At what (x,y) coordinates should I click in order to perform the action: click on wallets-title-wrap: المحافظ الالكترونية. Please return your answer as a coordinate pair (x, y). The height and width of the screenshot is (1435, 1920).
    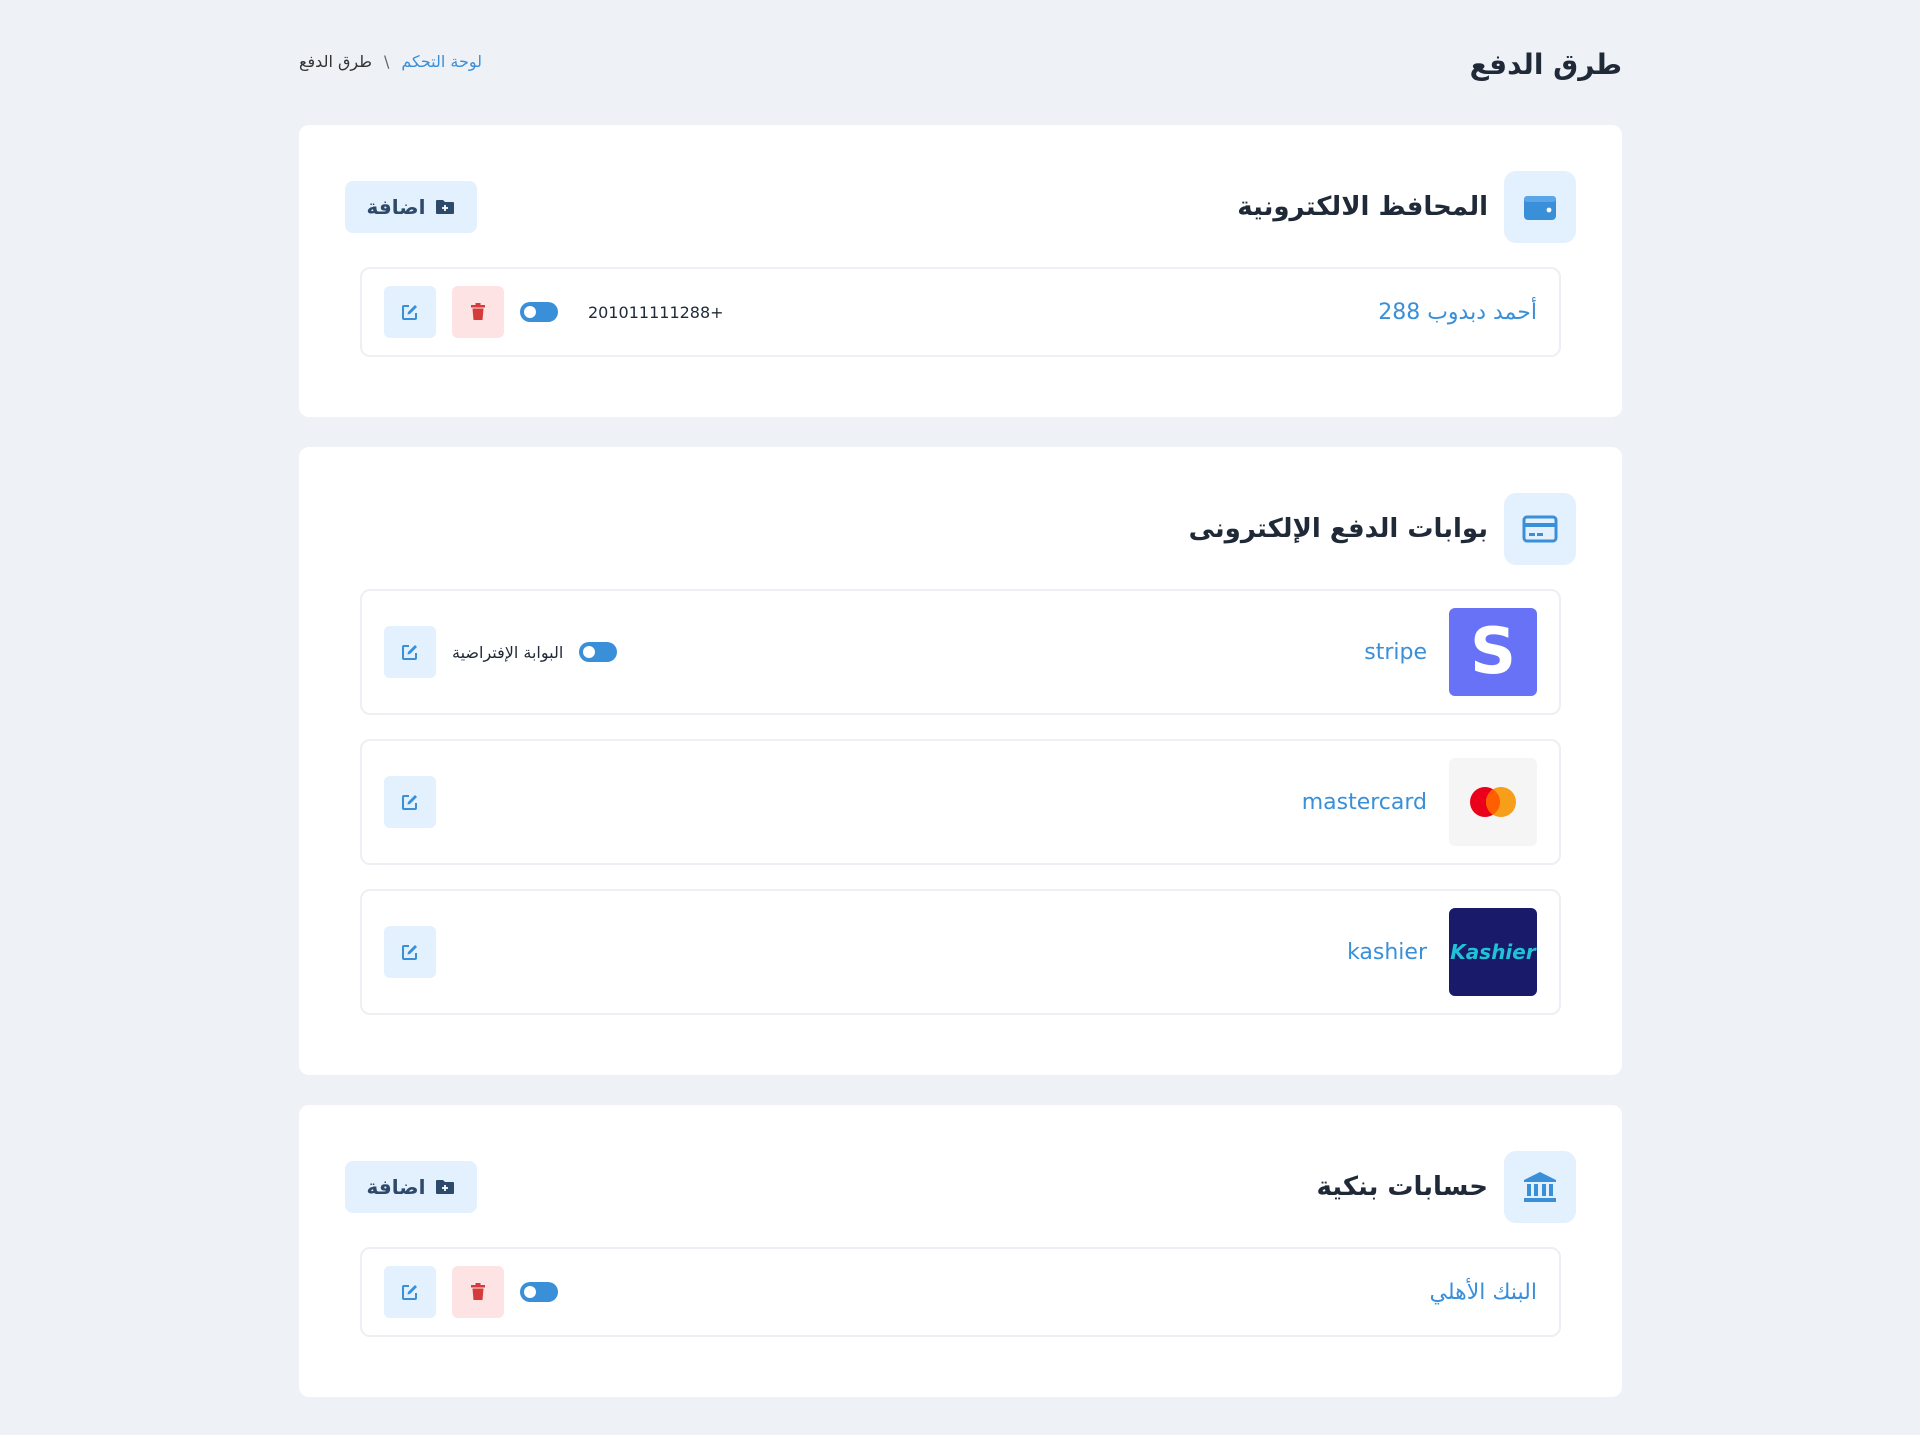
    Looking at the image, I should click on (1406, 207).